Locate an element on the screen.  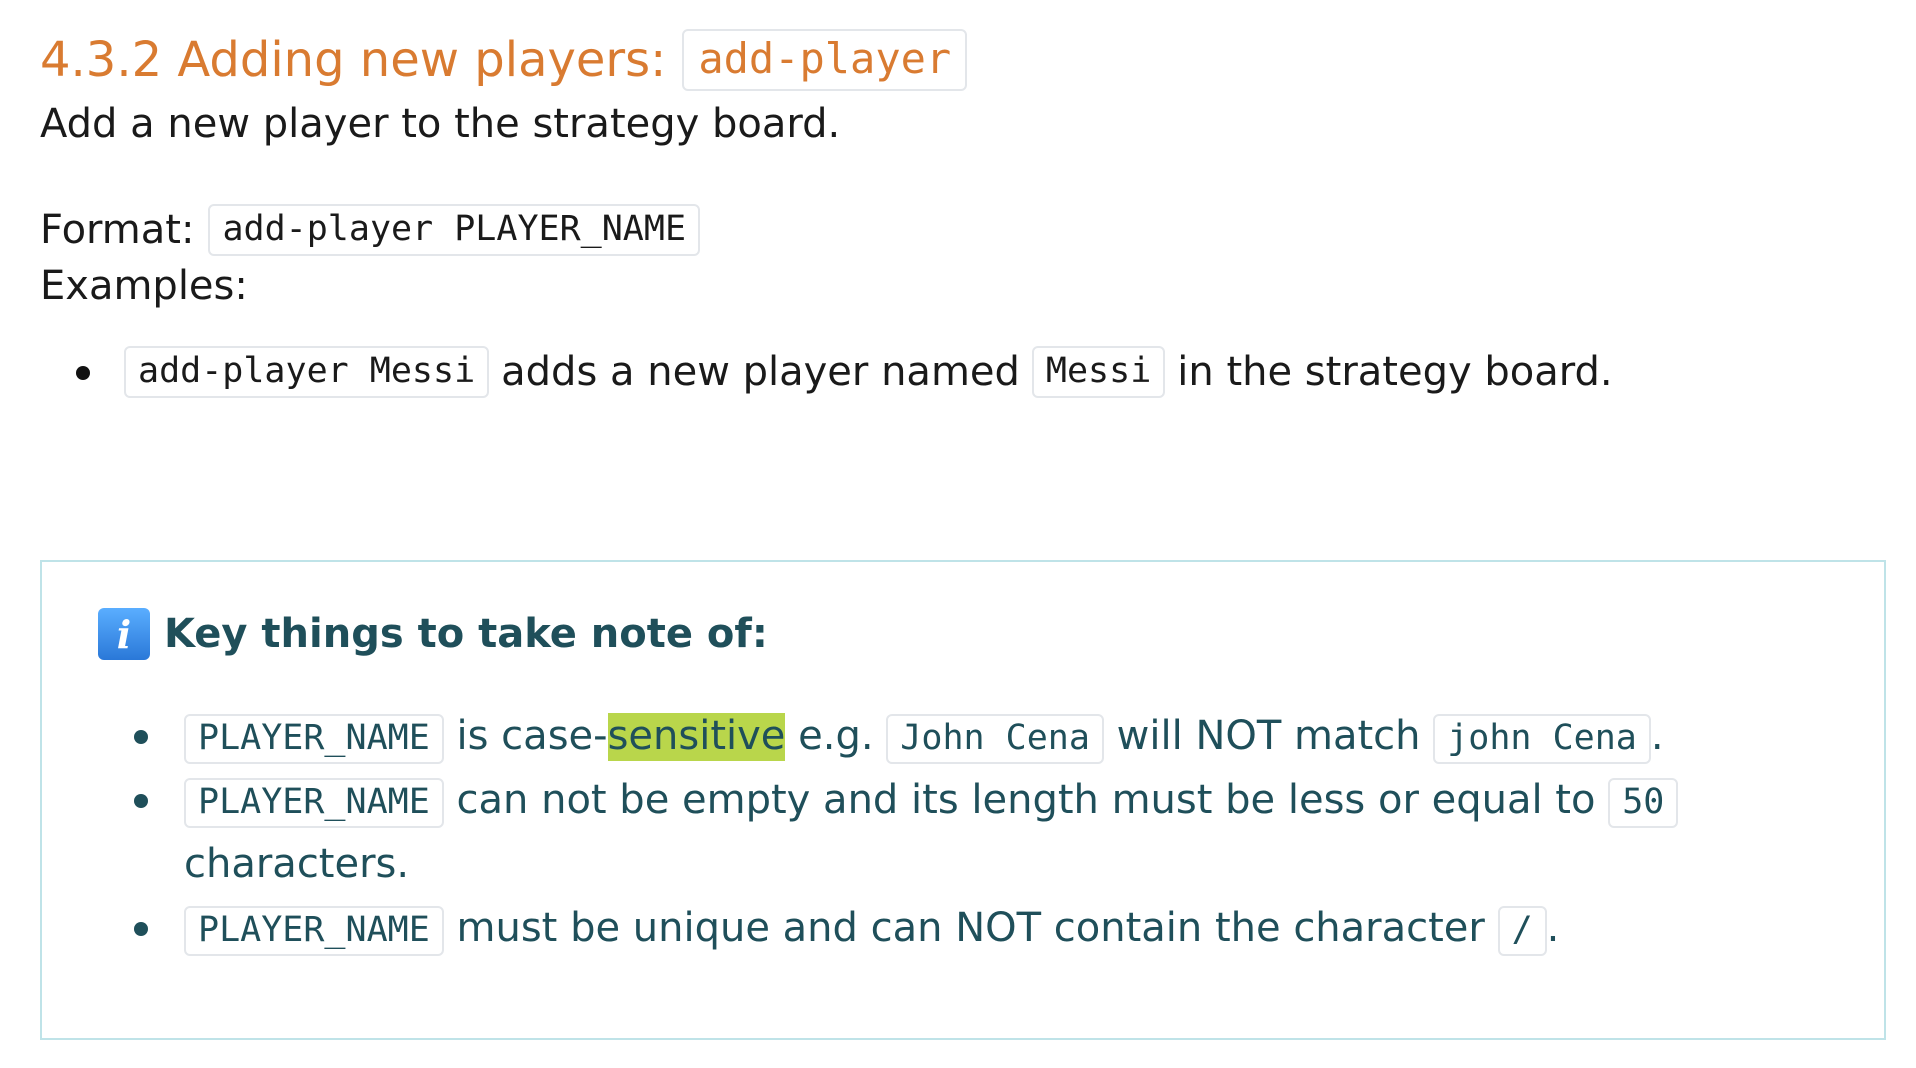
note-code: John Cena is located at coordinates (995, 739).